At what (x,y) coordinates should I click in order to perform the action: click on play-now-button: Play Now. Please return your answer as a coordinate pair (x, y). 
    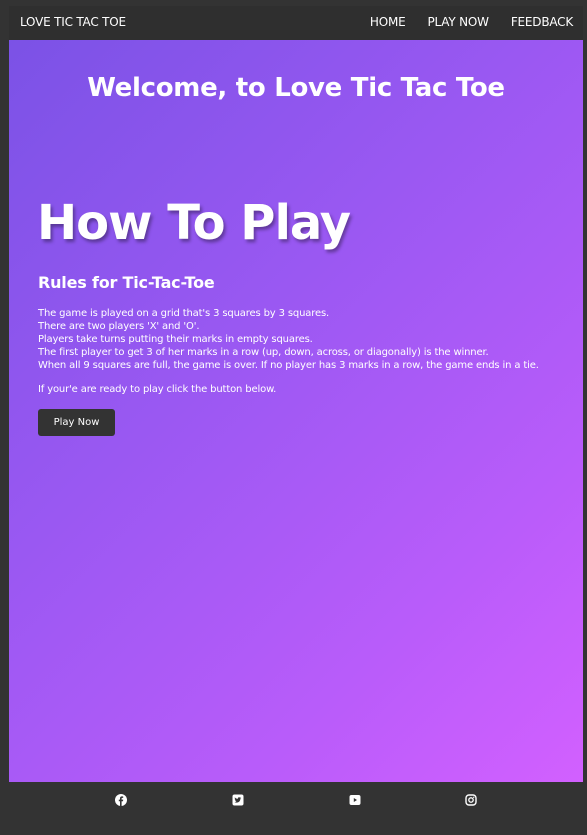
    Looking at the image, I should click on (76, 422).